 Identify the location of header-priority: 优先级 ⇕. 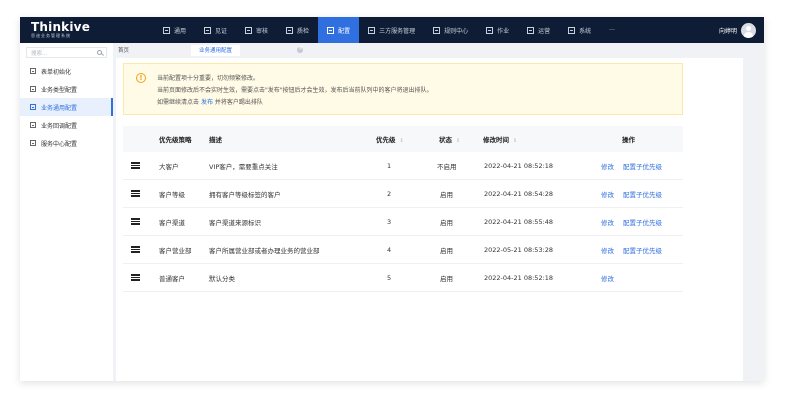
(390, 139).